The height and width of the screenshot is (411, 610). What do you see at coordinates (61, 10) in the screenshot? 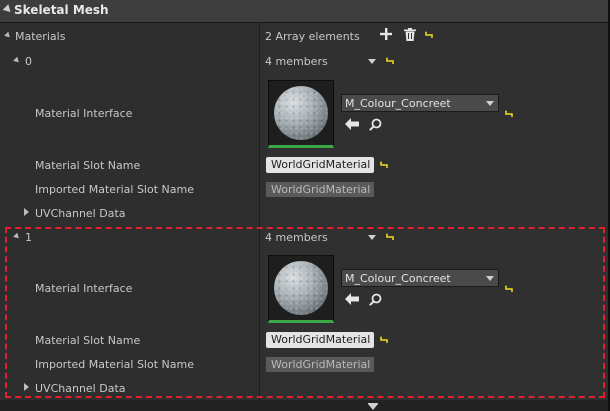
I see `category-title: Skeletal Mesh` at bounding box center [61, 10].